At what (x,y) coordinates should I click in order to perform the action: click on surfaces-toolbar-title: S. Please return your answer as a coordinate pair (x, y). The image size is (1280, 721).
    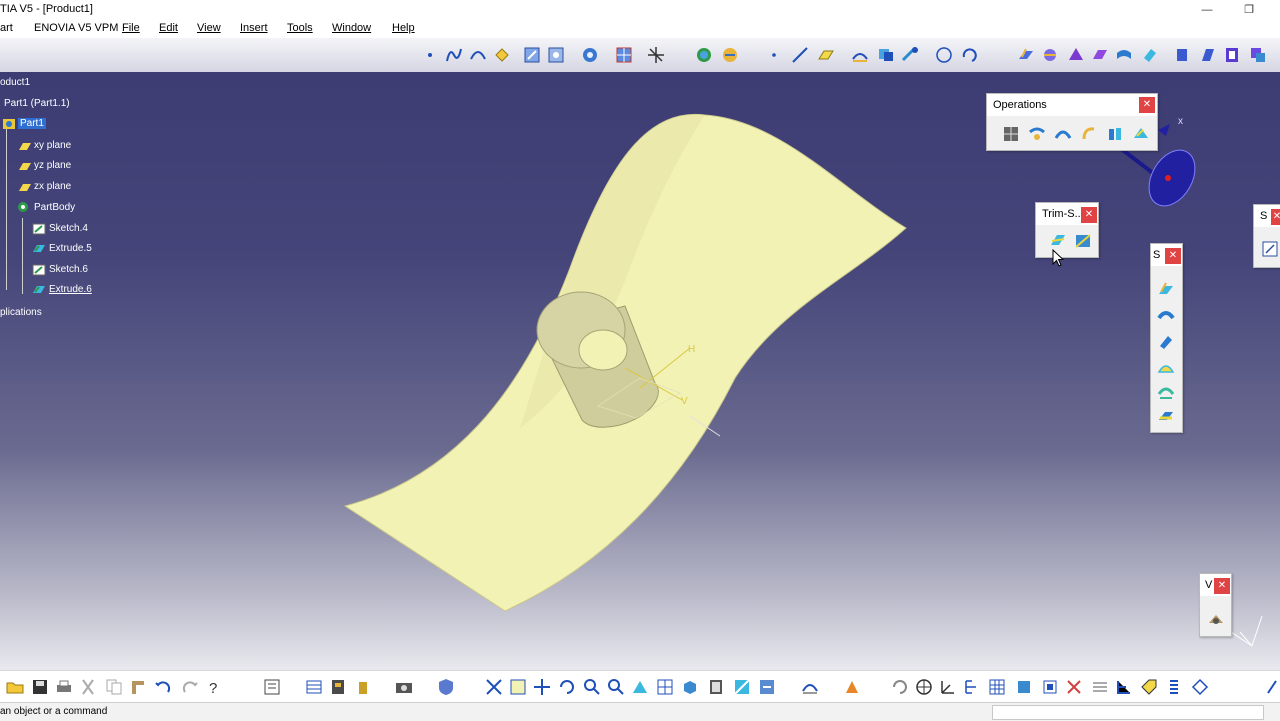
    Looking at the image, I should click on (1157, 255).